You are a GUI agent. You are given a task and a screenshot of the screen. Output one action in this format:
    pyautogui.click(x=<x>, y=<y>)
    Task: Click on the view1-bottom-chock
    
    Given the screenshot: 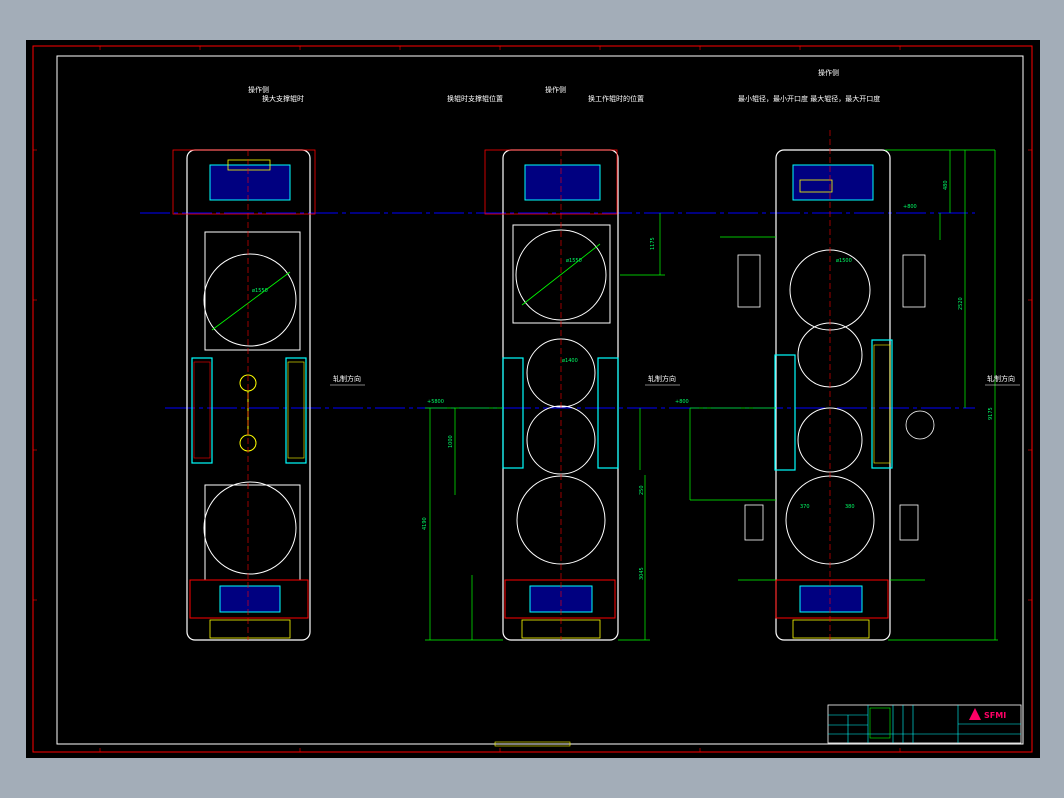 What is the action you would take?
    pyautogui.click(x=250, y=599)
    